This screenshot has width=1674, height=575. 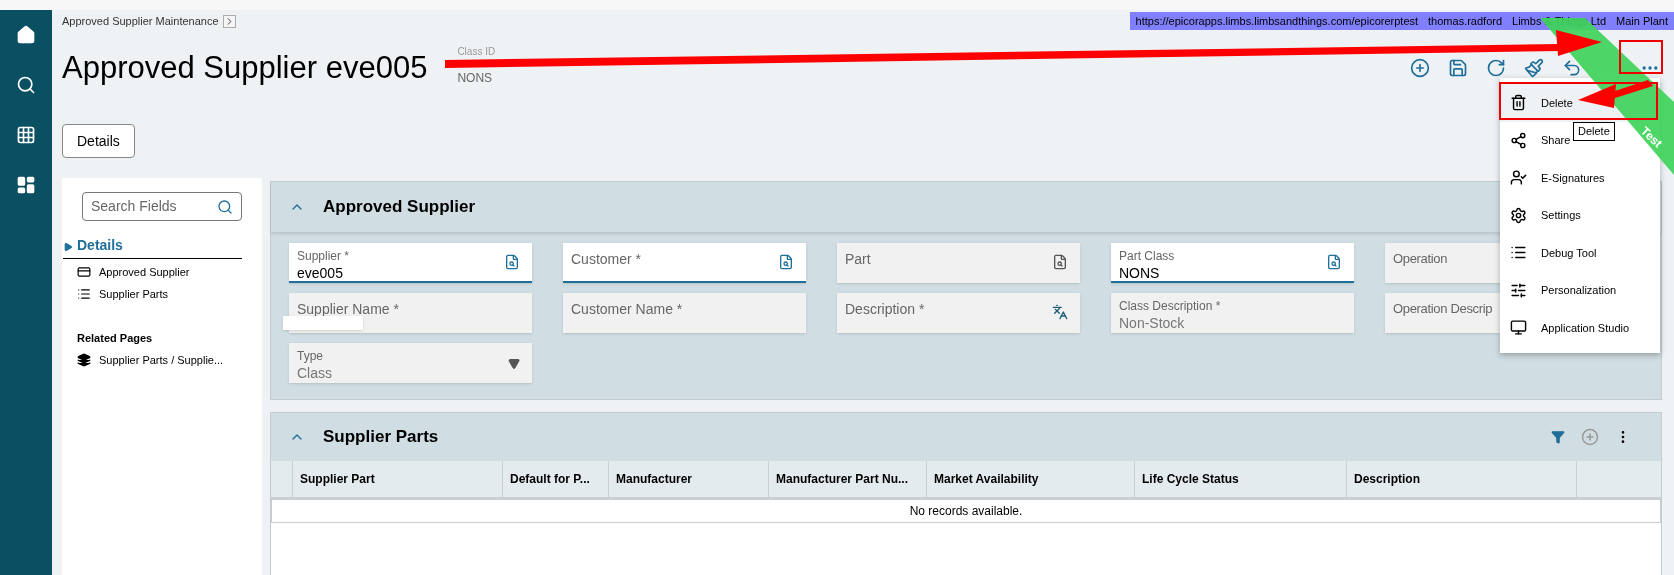 What do you see at coordinates (885, 309) in the screenshot?
I see `field-label: Description *` at bounding box center [885, 309].